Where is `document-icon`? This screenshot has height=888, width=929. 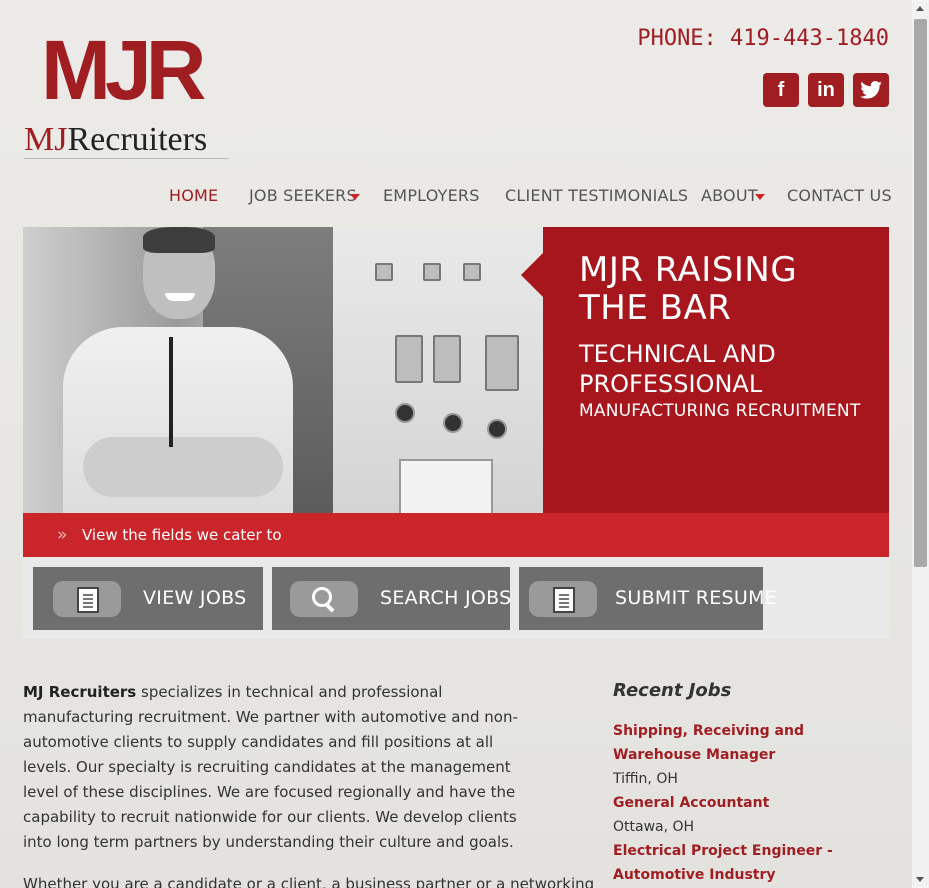
document-icon is located at coordinates (87, 599).